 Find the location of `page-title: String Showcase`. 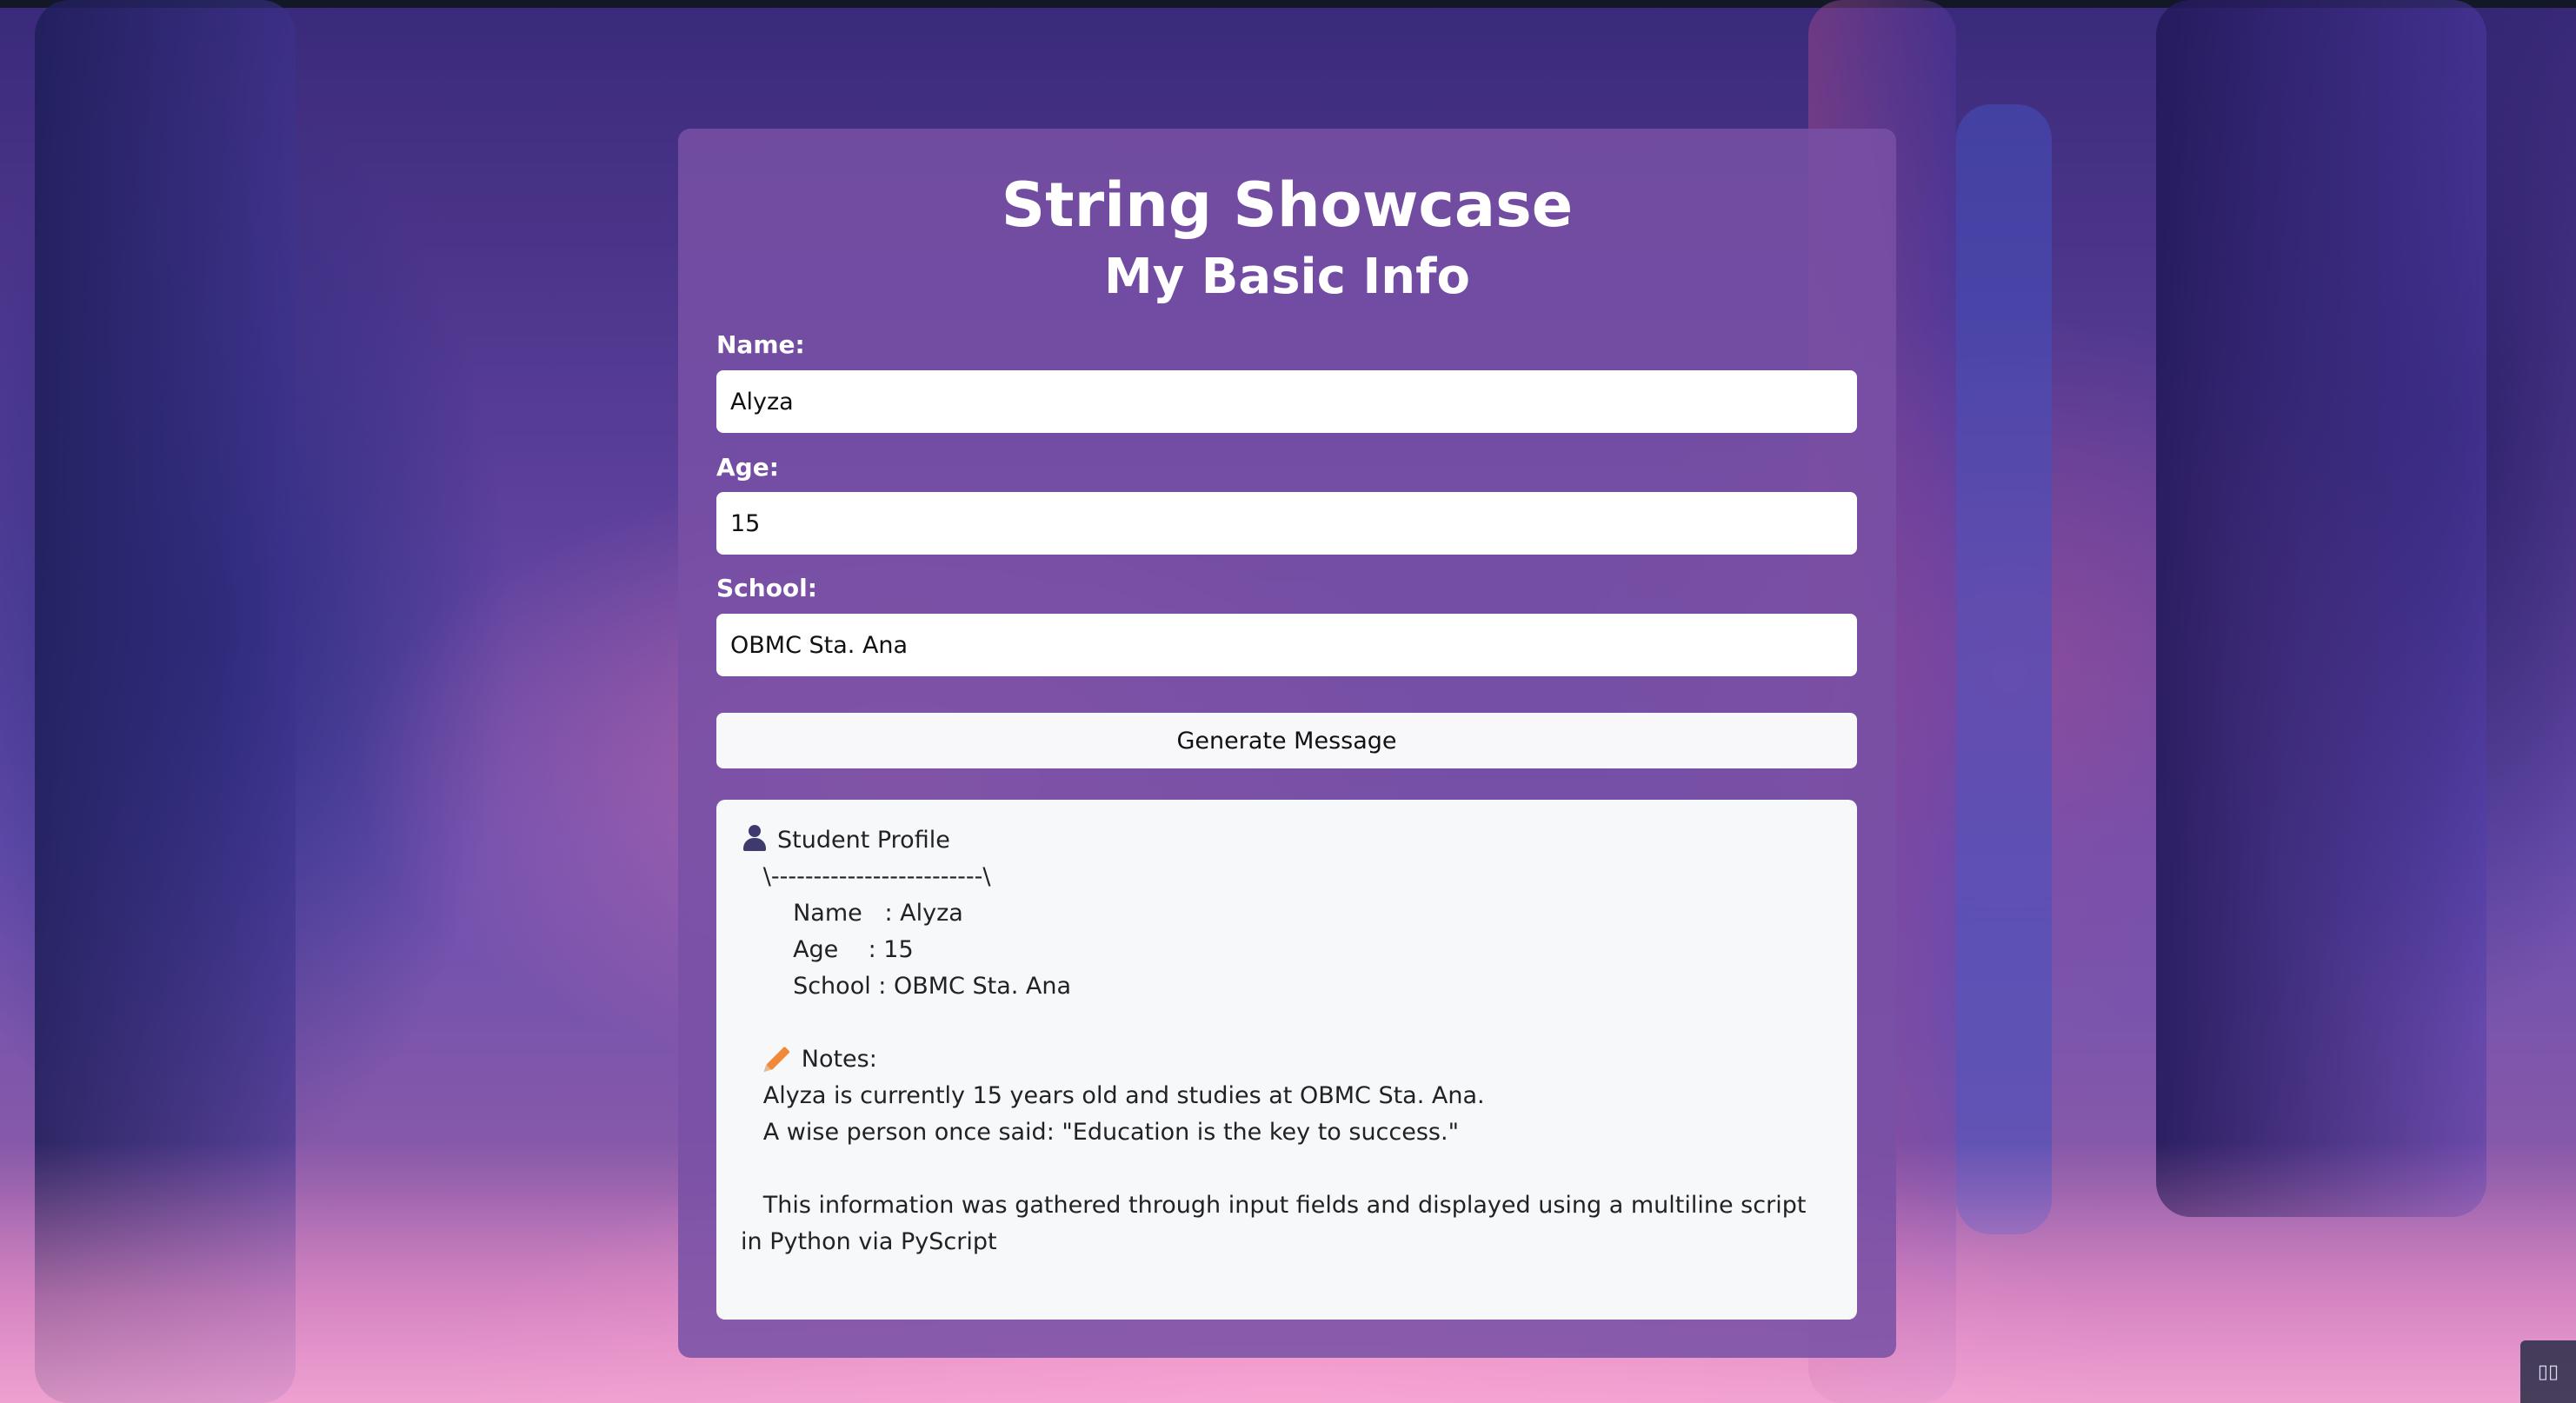

page-title: String Showcase is located at coordinates (1287, 205).